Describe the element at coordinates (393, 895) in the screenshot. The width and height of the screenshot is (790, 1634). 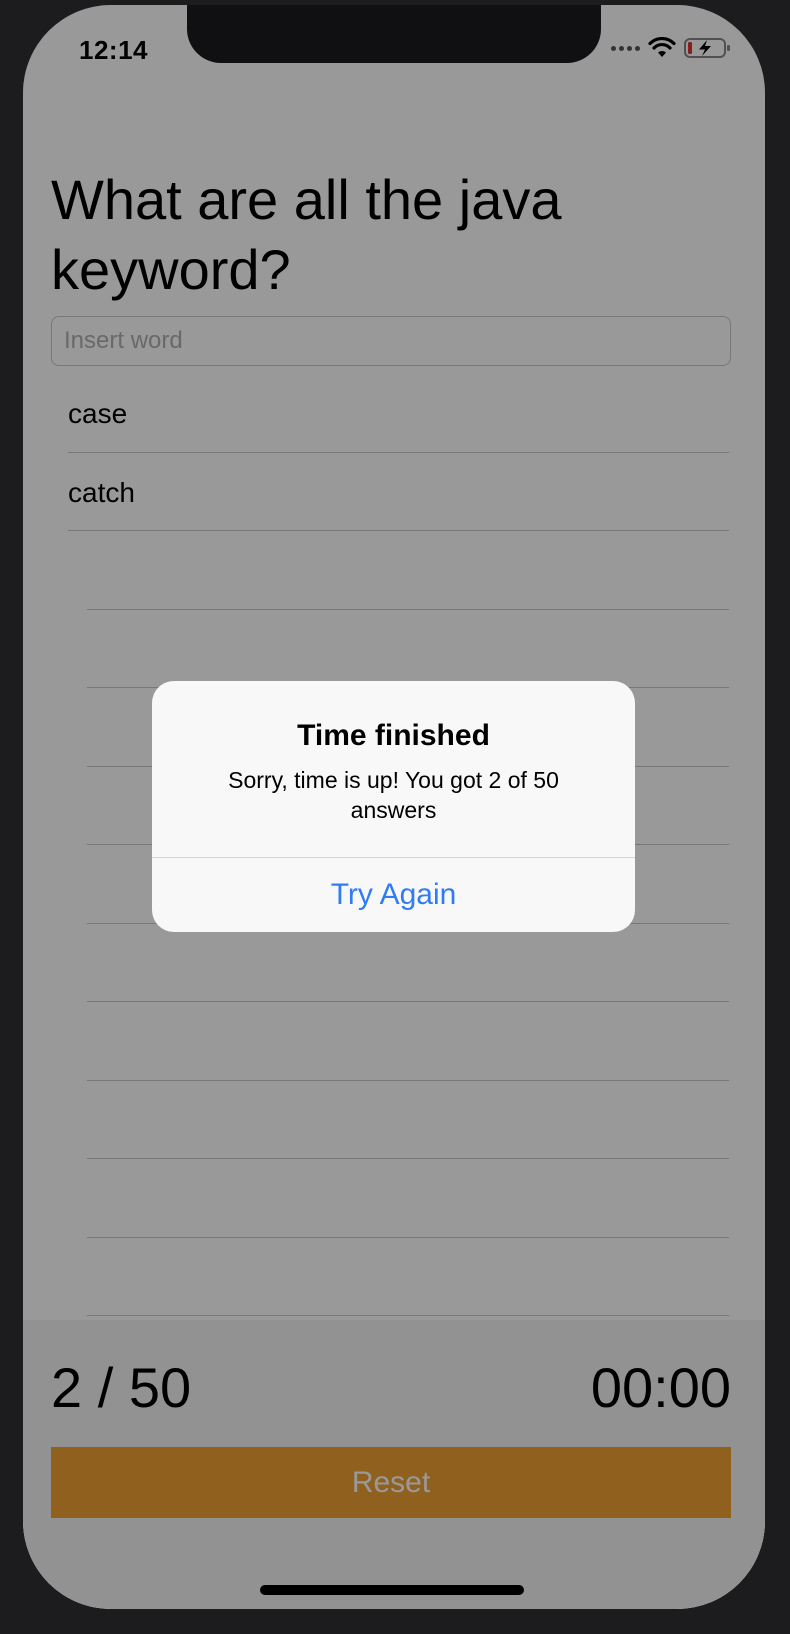
I see `try-again-button: Try Again` at that location.